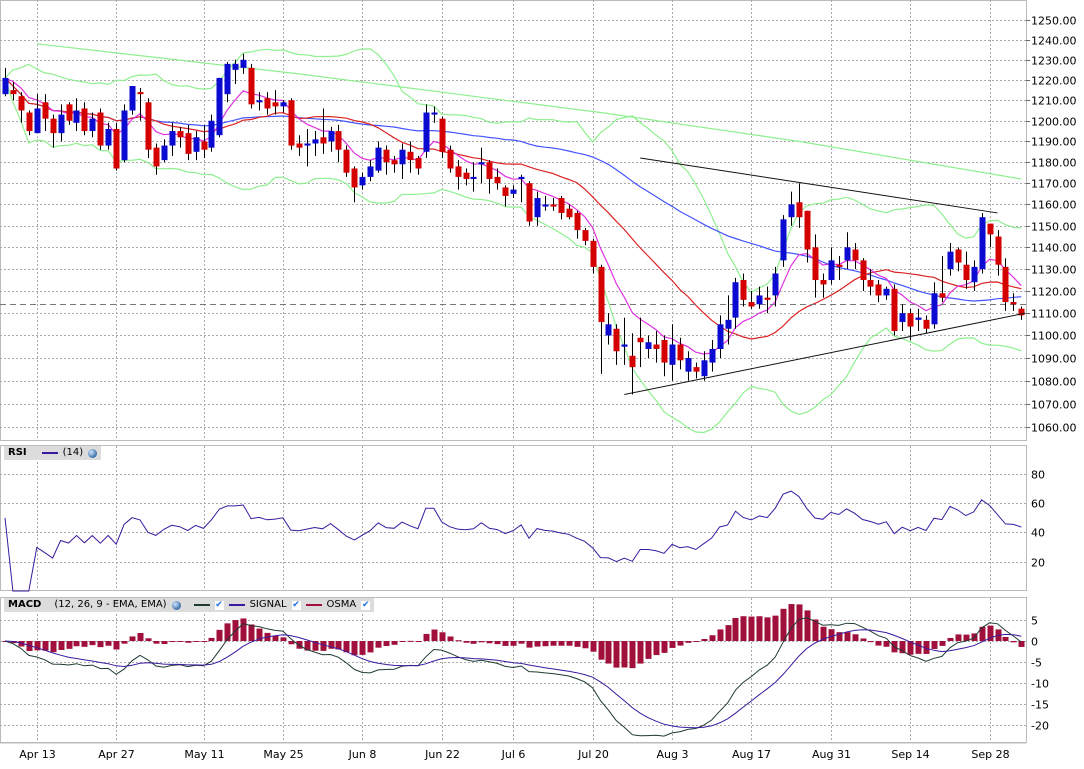 This screenshot has width=1084, height=769. What do you see at coordinates (1054, 184) in the screenshot?
I see `price-tick-label: 1170.00` at bounding box center [1054, 184].